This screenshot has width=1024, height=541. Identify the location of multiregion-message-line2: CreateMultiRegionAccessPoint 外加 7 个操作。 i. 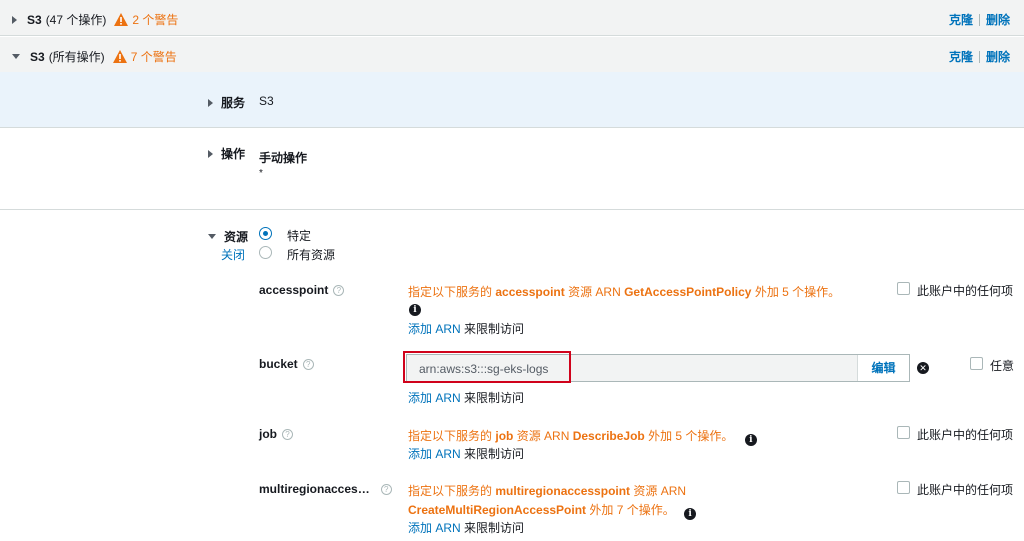
(552, 510).